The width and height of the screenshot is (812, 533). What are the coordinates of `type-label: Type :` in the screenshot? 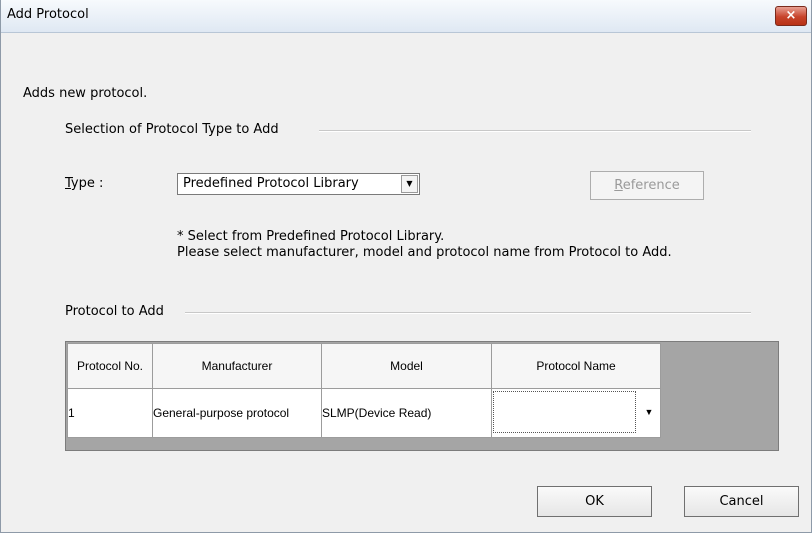 It's located at (84, 183).